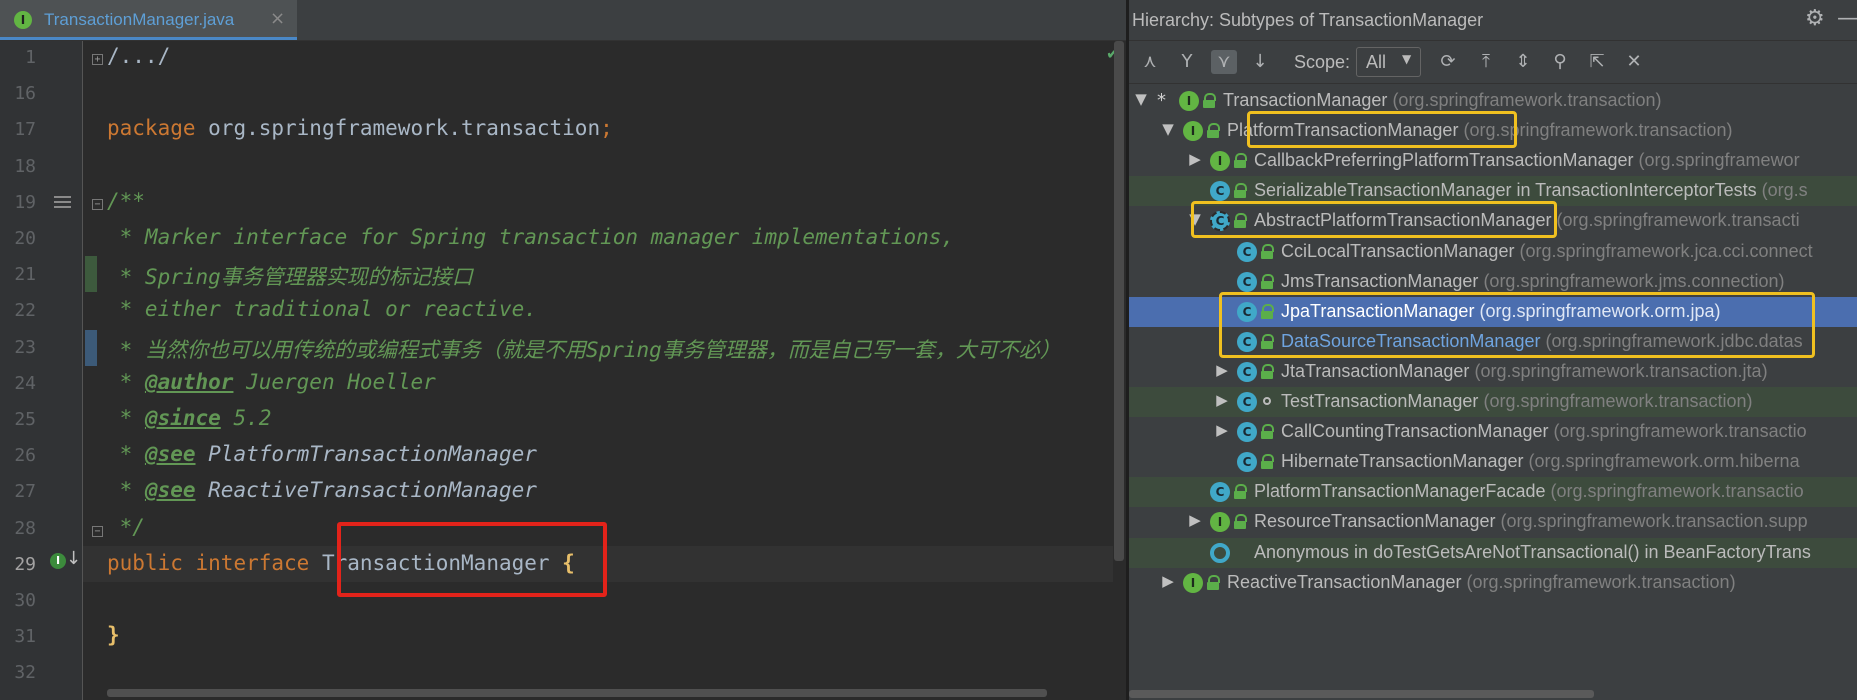 The image size is (1857, 700). What do you see at coordinates (290, 276) in the screenshot?
I see `code-line: * Spring事务管理器实现的标记接口` at bounding box center [290, 276].